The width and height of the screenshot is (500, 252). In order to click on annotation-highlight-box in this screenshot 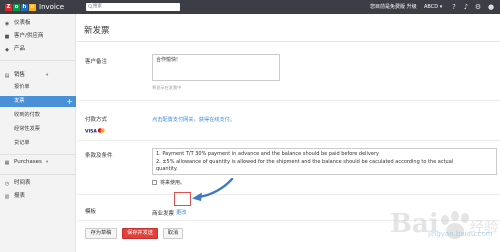, I will do `click(182, 199)`.